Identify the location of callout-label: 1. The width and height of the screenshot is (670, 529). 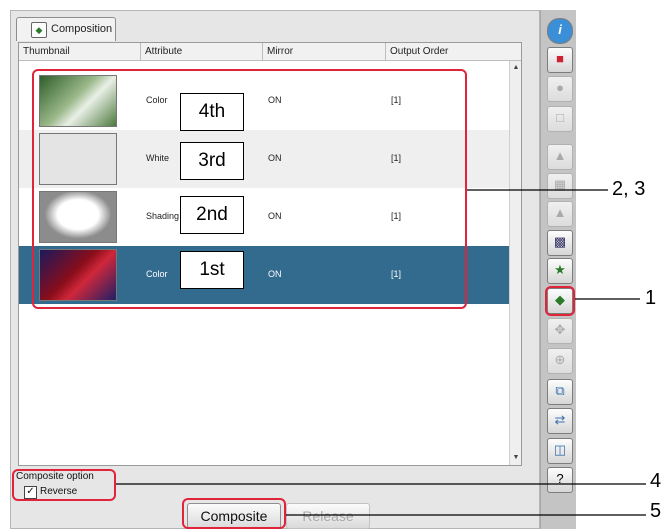
(651, 298).